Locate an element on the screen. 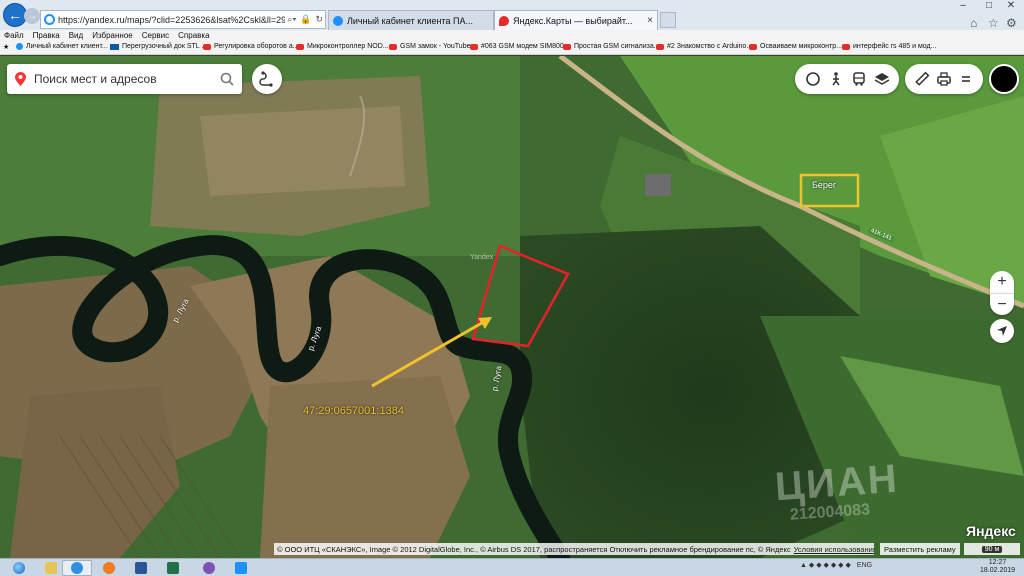 This screenshot has height=576, width=1024. yandex-maps-favicon-icon is located at coordinates (504, 20).